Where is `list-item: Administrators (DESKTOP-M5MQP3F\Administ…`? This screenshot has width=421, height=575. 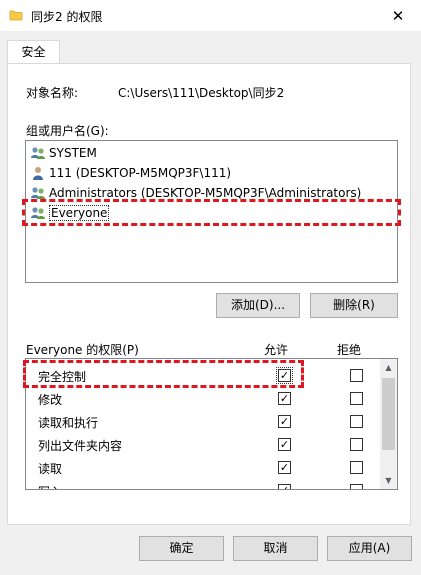
list-item: Administrators (DESKTOP-M5MQP3F\Administ… is located at coordinates (195, 193).